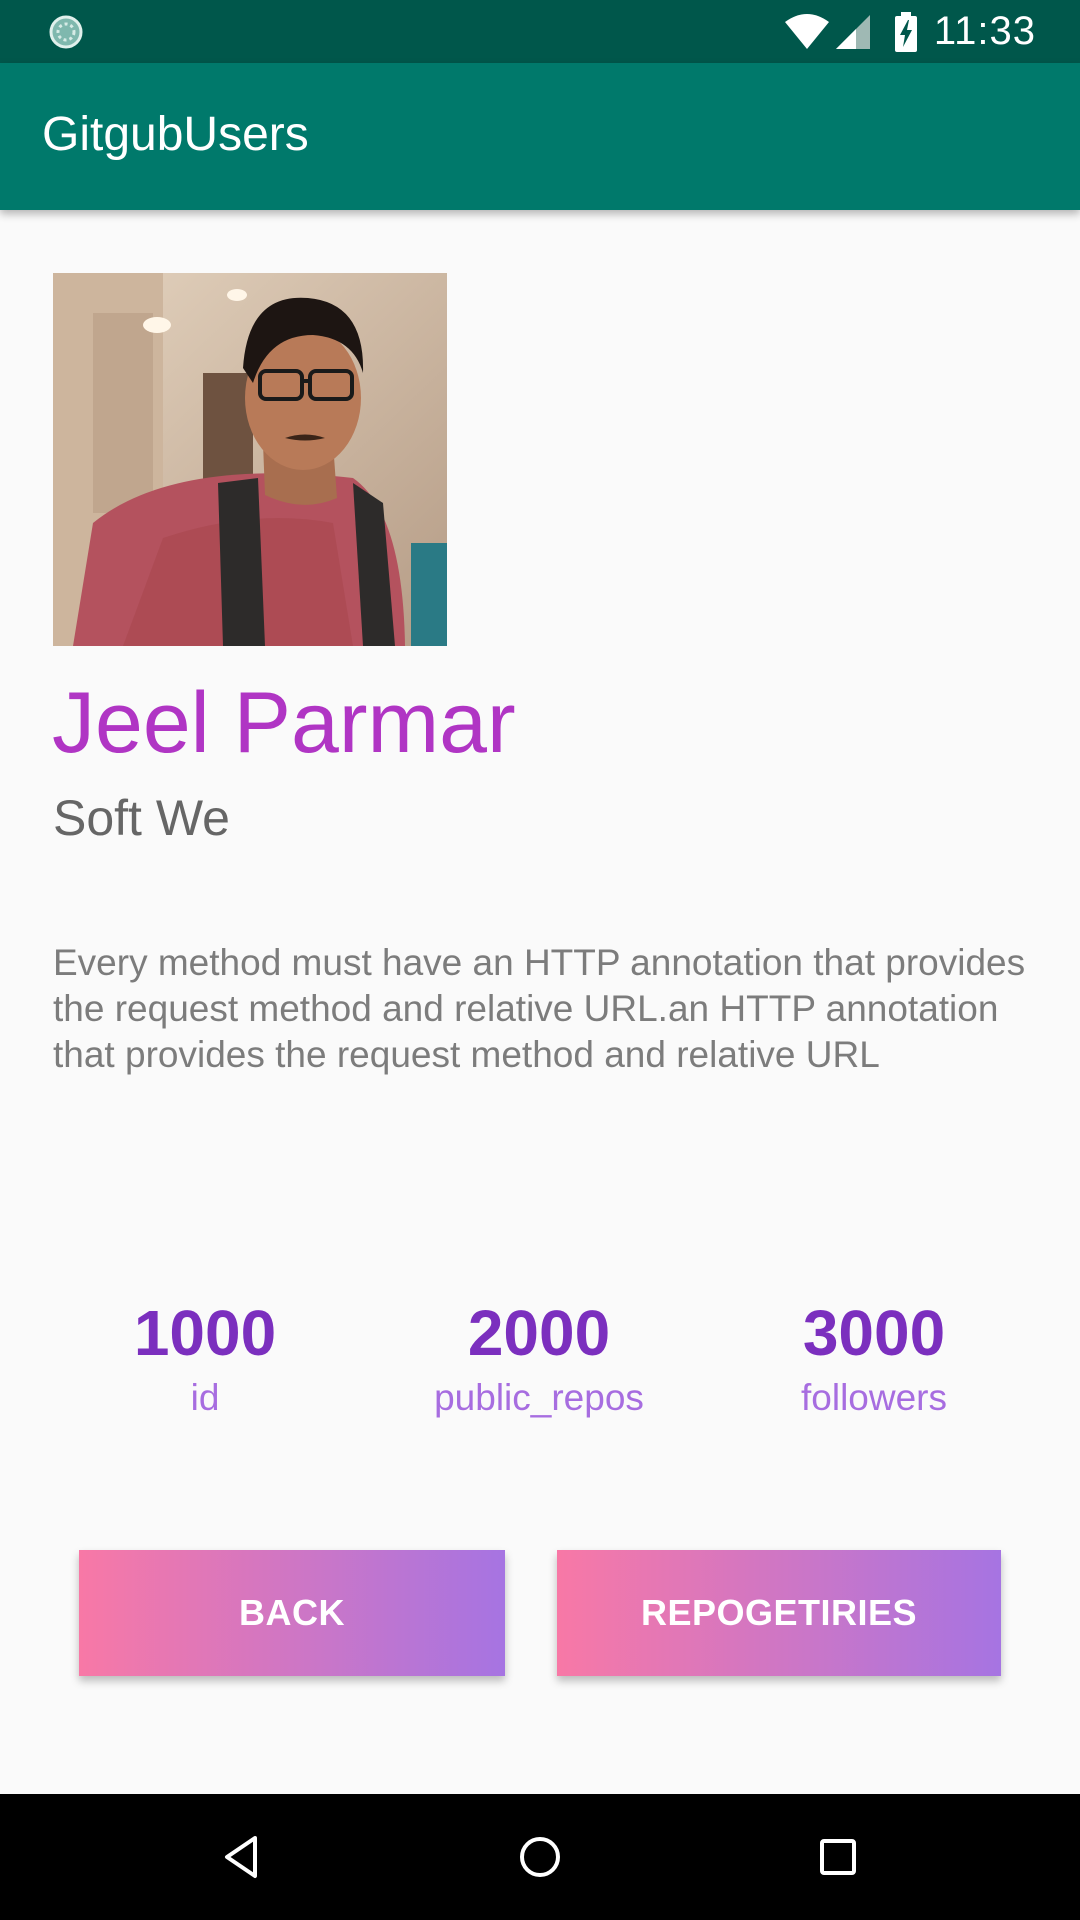  What do you see at coordinates (539, 1397) in the screenshot?
I see `stat-label: public_repos` at bounding box center [539, 1397].